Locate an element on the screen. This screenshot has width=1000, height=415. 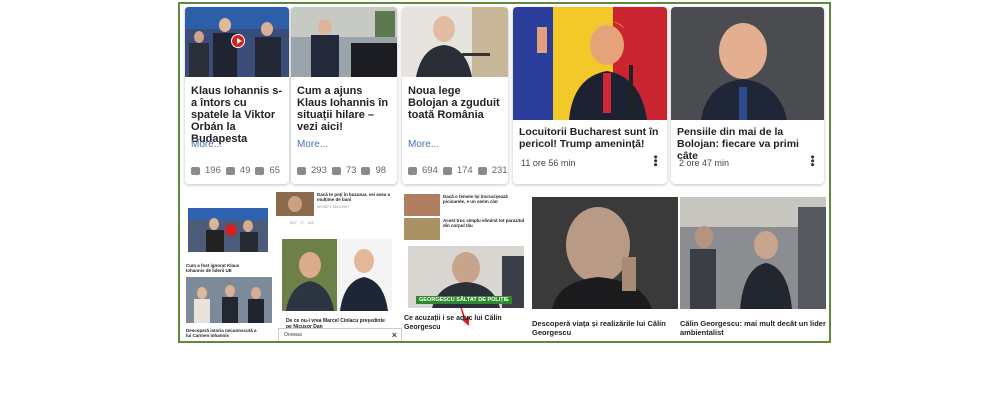
play-icon is located at coordinates (238, 41).